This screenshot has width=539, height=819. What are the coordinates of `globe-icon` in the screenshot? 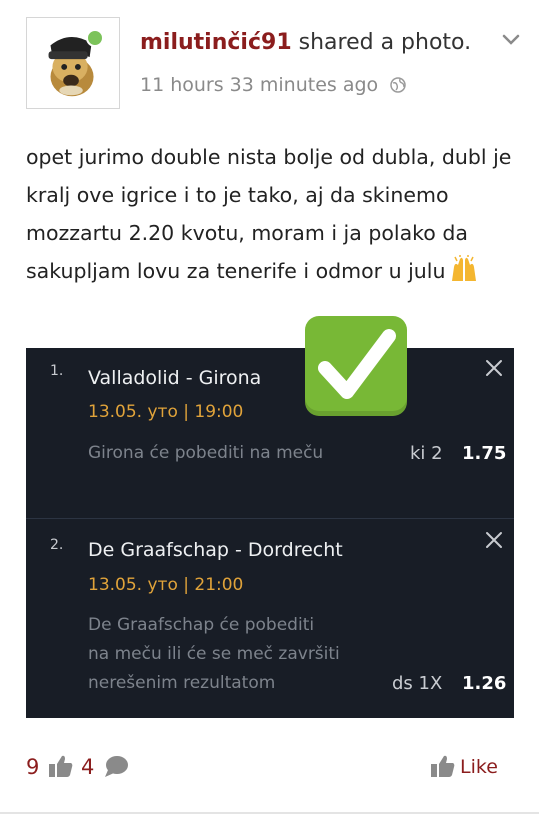 It's located at (398, 85).